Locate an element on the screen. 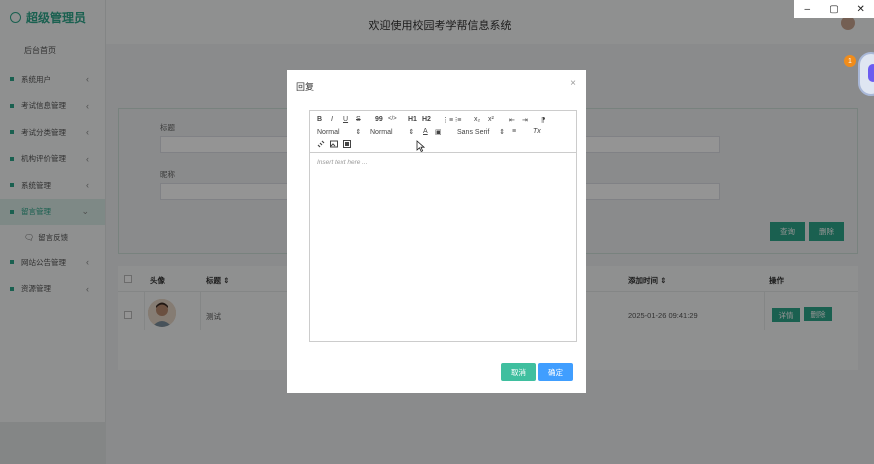 The image size is (874, 464). close-window-button: ✕ is located at coordinates (860, 9).